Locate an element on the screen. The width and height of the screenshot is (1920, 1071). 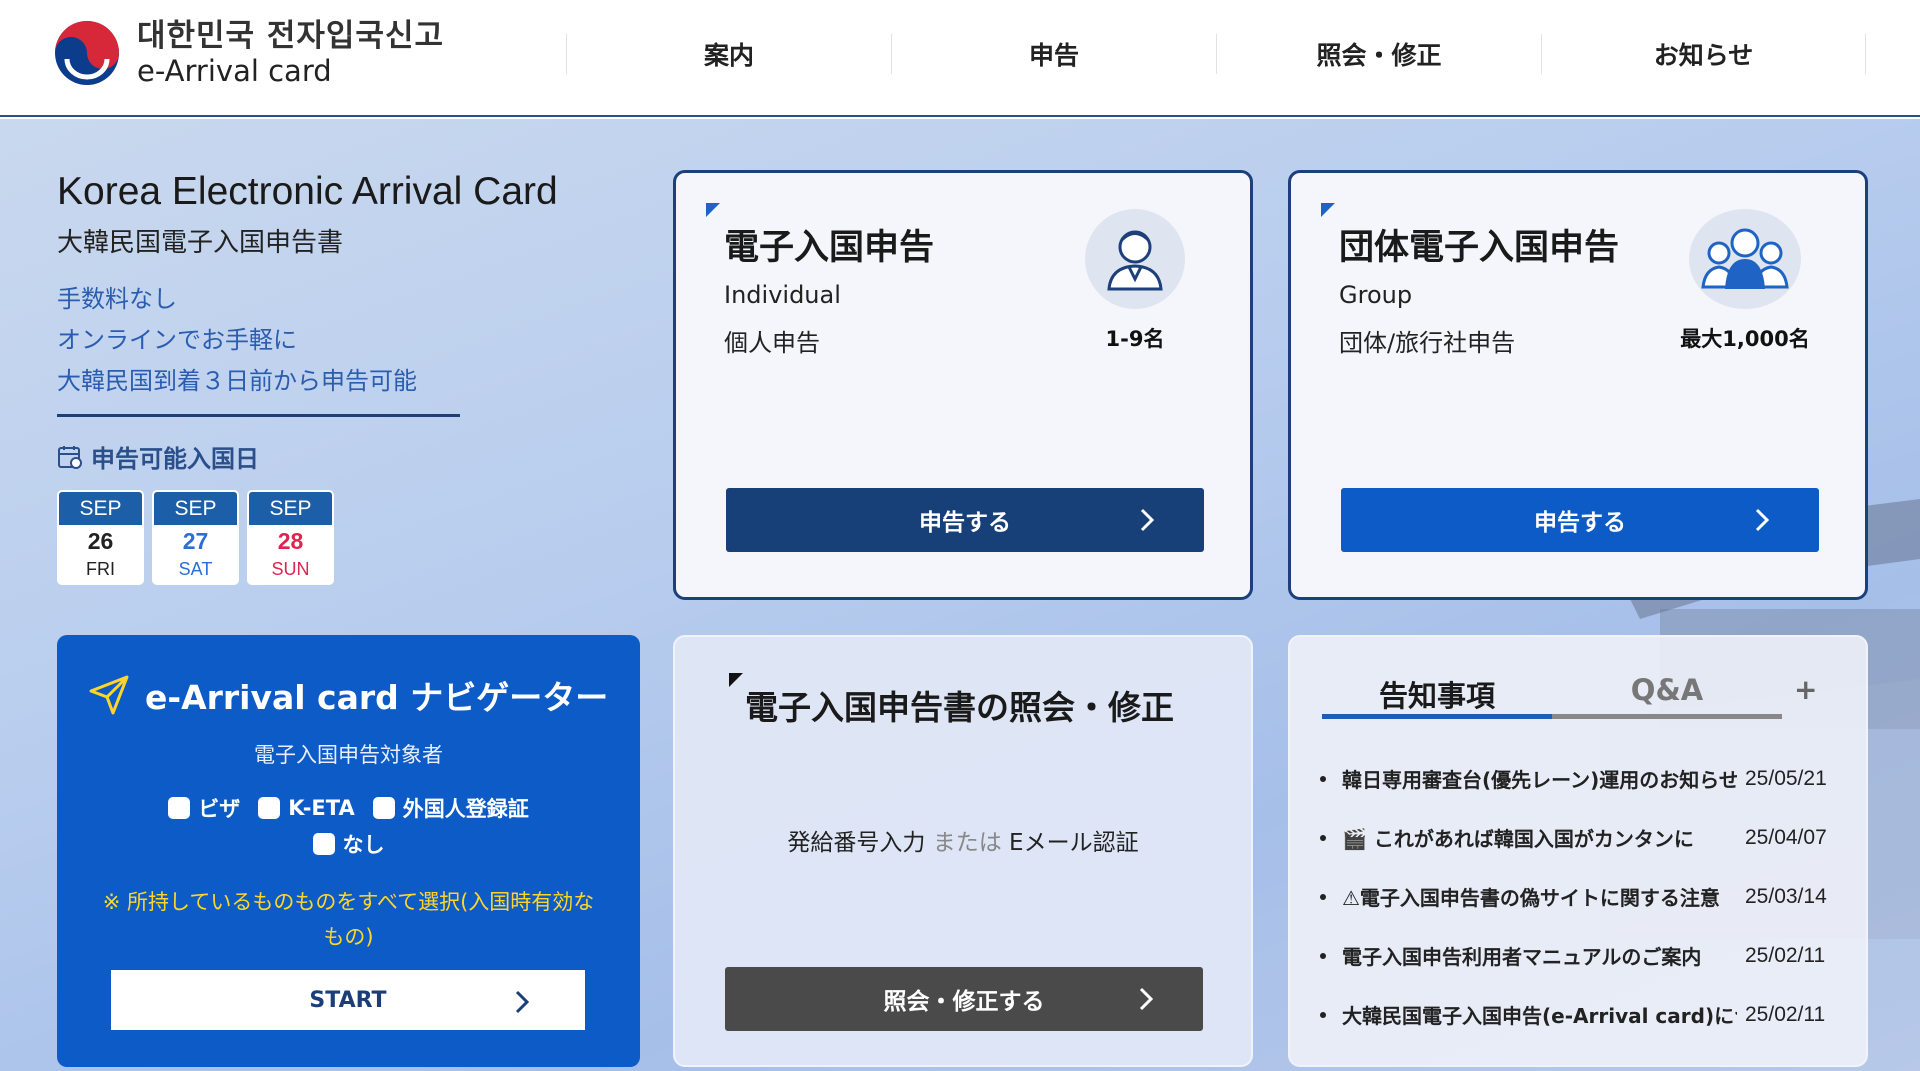
notice-item: 🎬 これがあれば韓国入国がカンタンに 25/04/07 is located at coordinates (1580, 837).